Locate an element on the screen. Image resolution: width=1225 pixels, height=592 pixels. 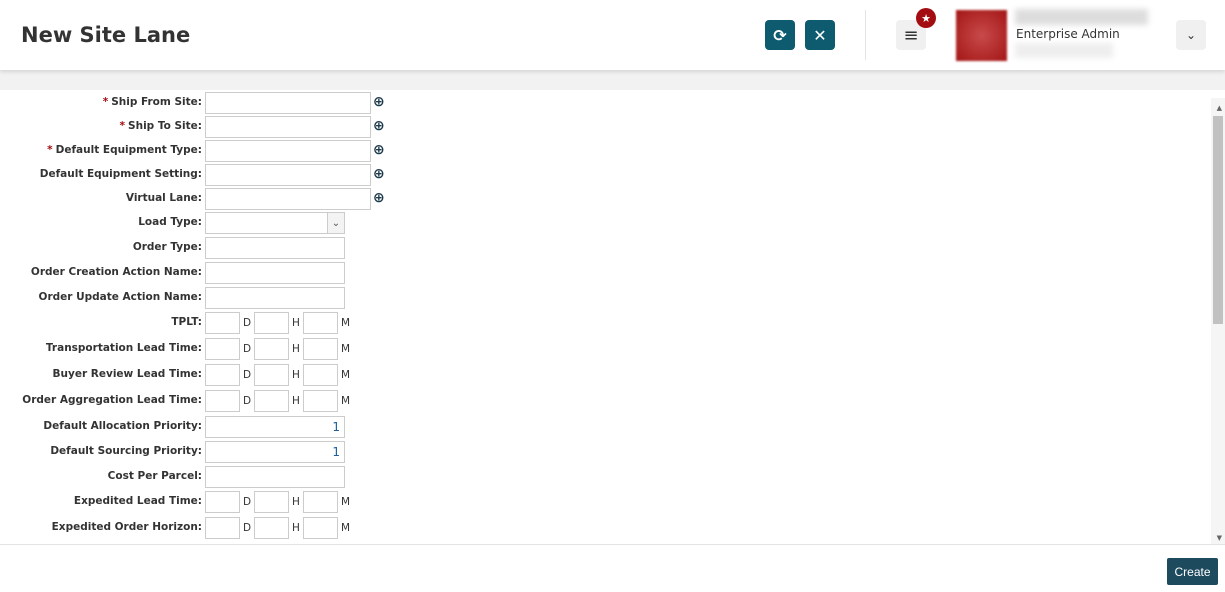
scrollbar-thumb is located at coordinates (1218, 220).